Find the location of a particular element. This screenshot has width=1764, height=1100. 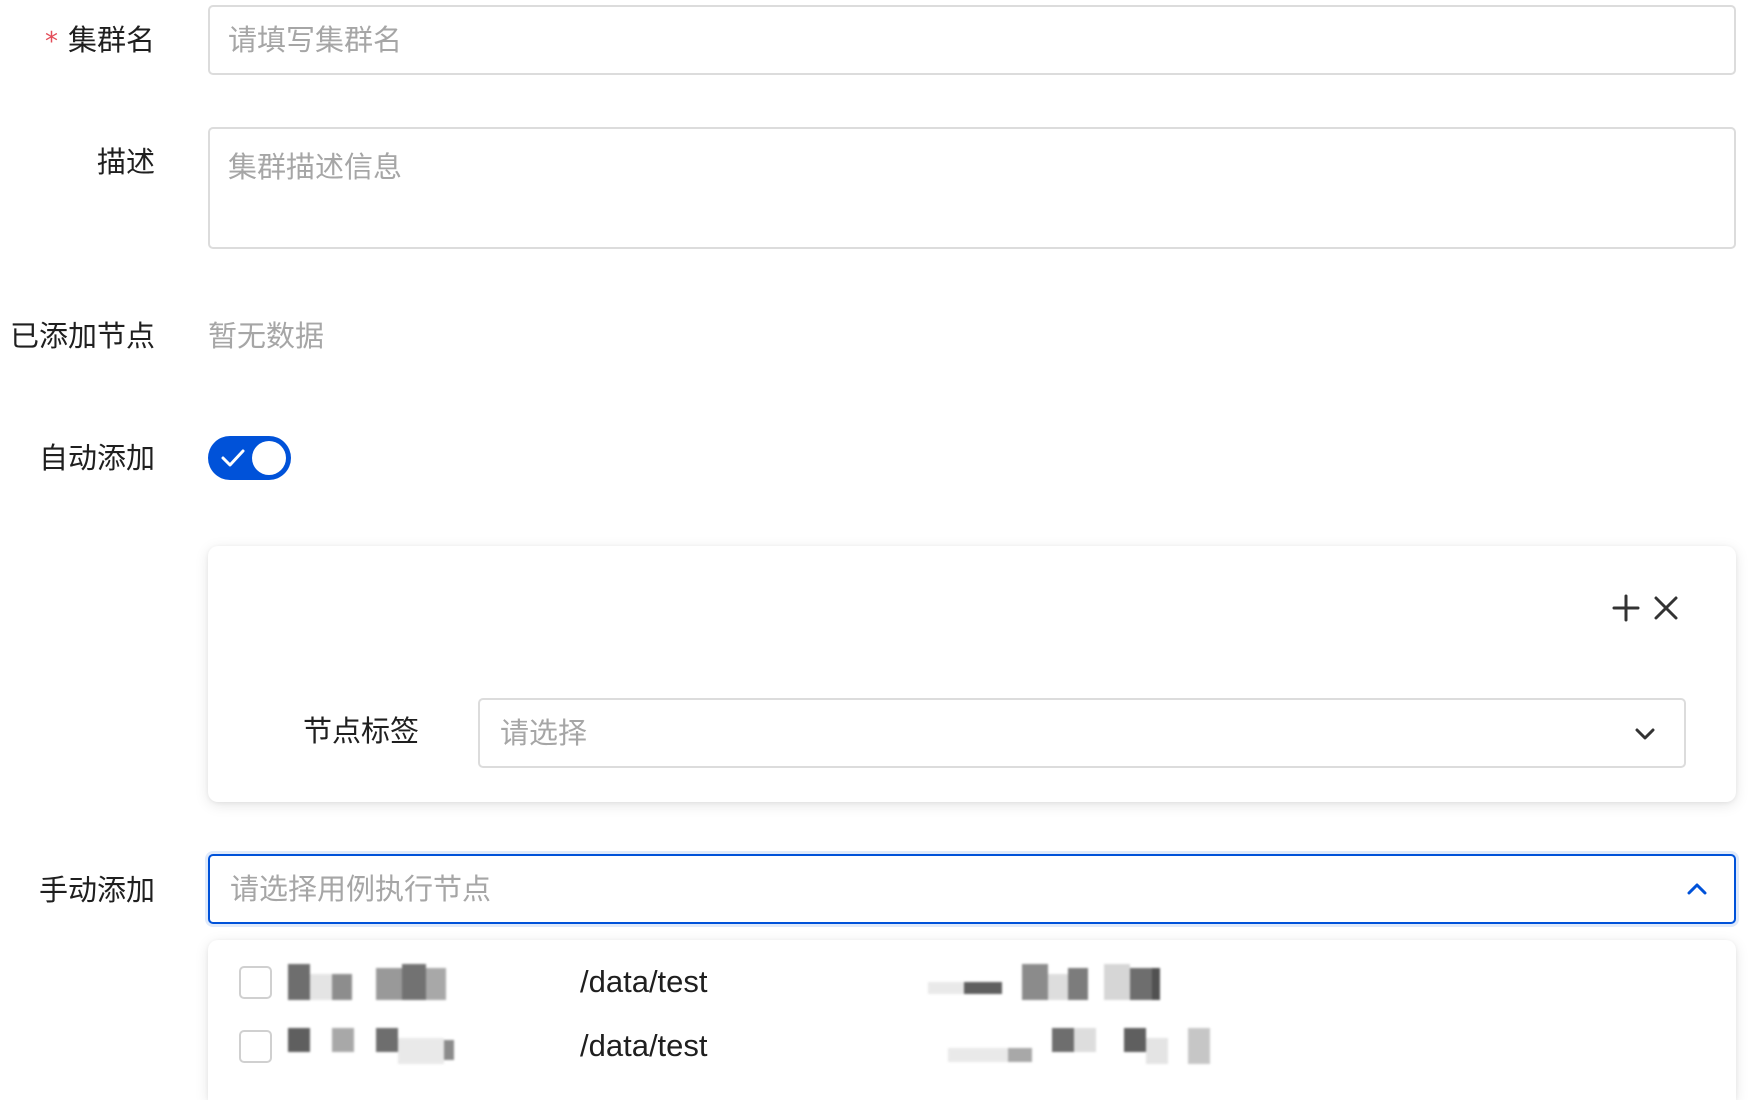

node-tag-placeholder: 请选择 is located at coordinates (544, 733).